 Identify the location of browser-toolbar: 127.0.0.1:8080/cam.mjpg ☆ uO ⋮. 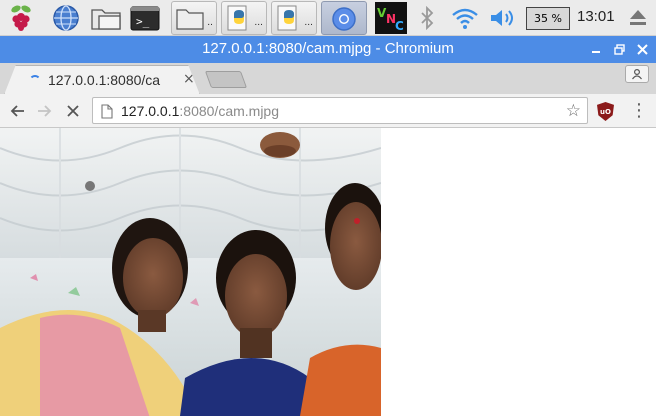
(328, 111).